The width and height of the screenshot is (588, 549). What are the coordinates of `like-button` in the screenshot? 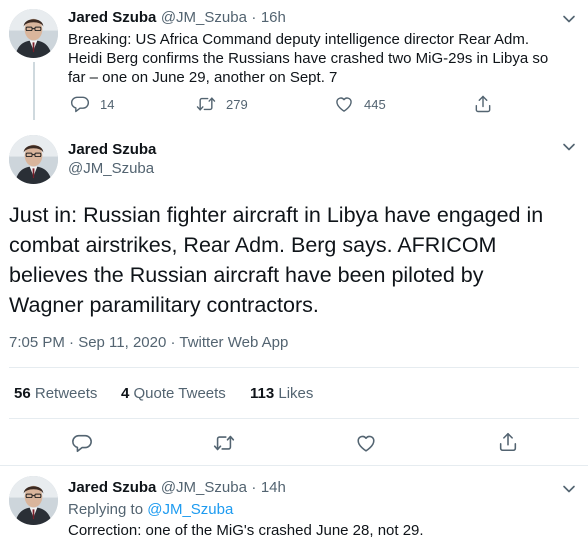 It's located at (366, 443).